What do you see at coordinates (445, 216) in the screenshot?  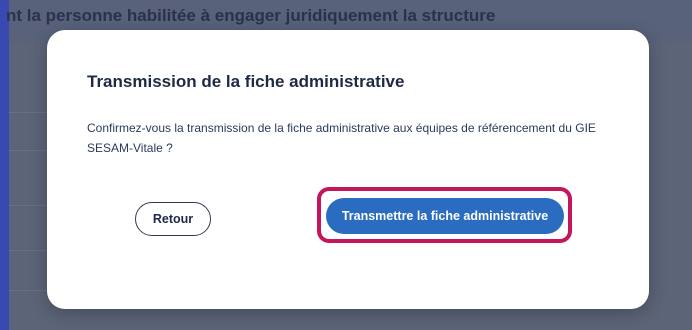 I see `transmit-fiche-button: Transmettre la fiche administrative` at bounding box center [445, 216].